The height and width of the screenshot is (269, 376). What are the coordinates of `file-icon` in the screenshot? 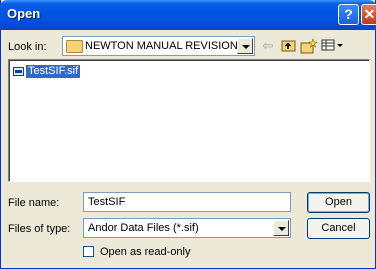 It's located at (18, 71).